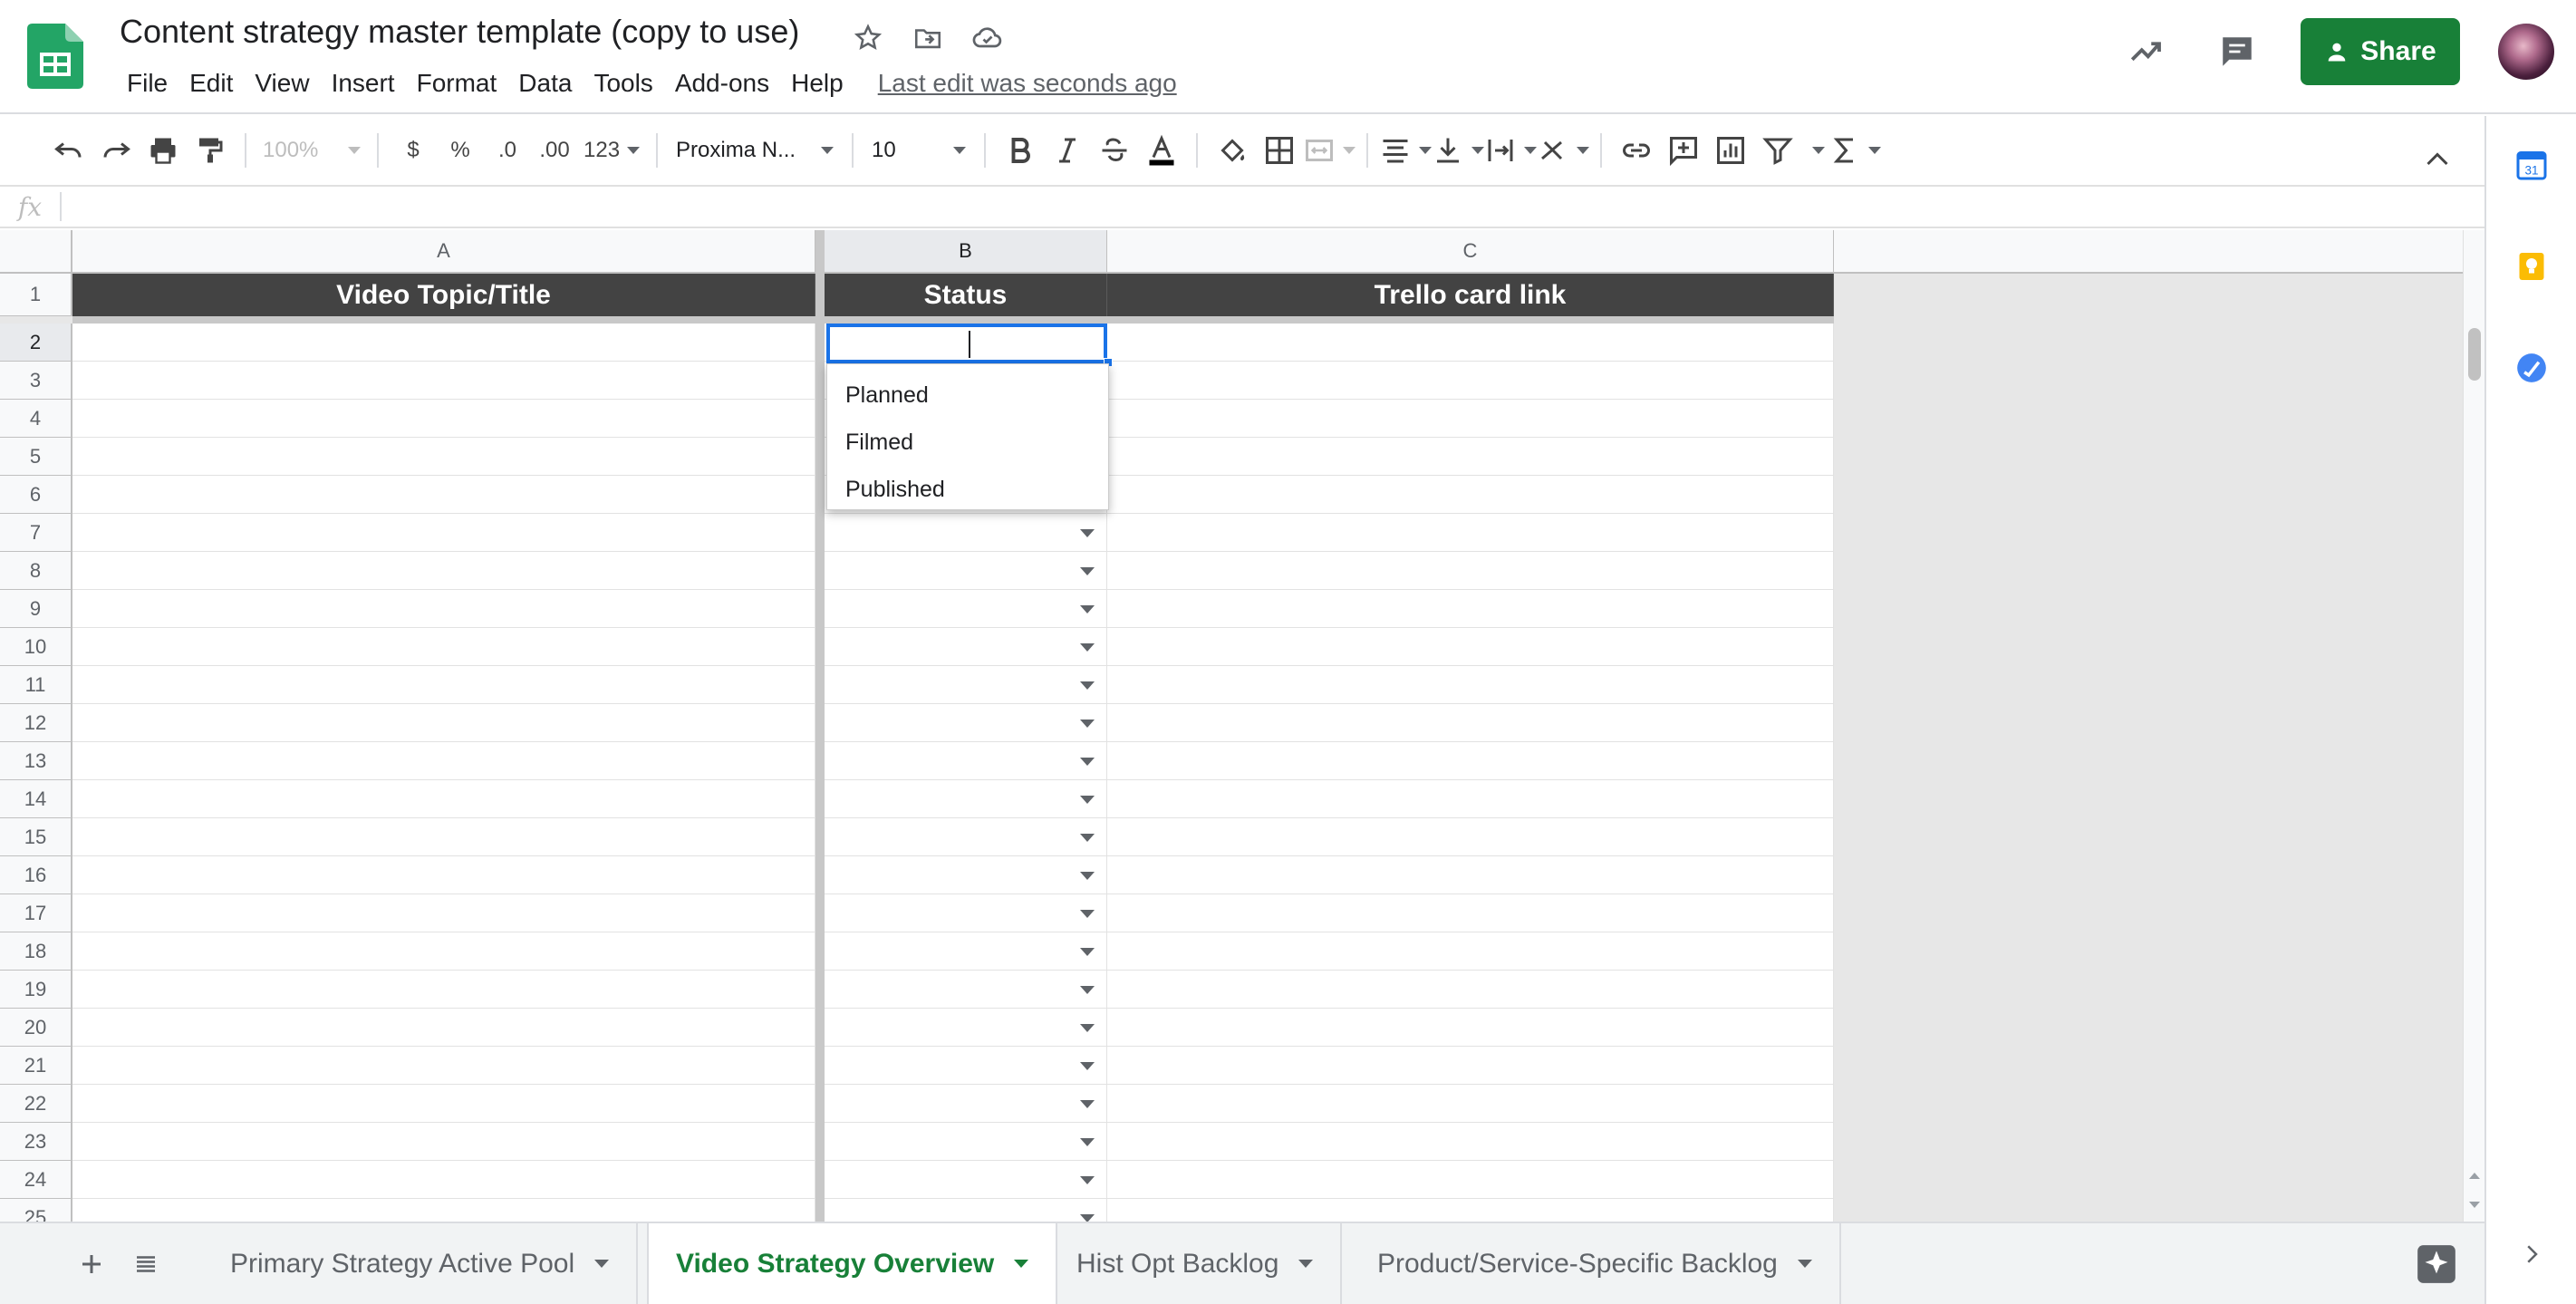 Image resolution: width=2576 pixels, height=1304 pixels. Describe the element at coordinates (1067, 150) in the screenshot. I see `italic-icon` at that location.